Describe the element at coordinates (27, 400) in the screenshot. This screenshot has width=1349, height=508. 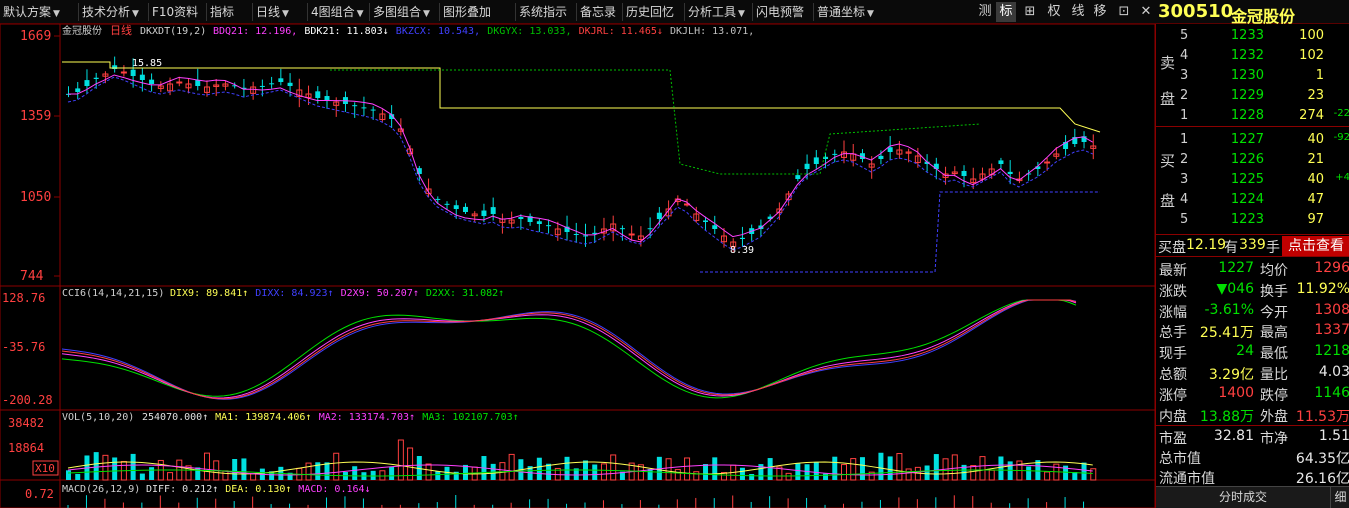
I see `y-axis-label: -200.28` at that location.